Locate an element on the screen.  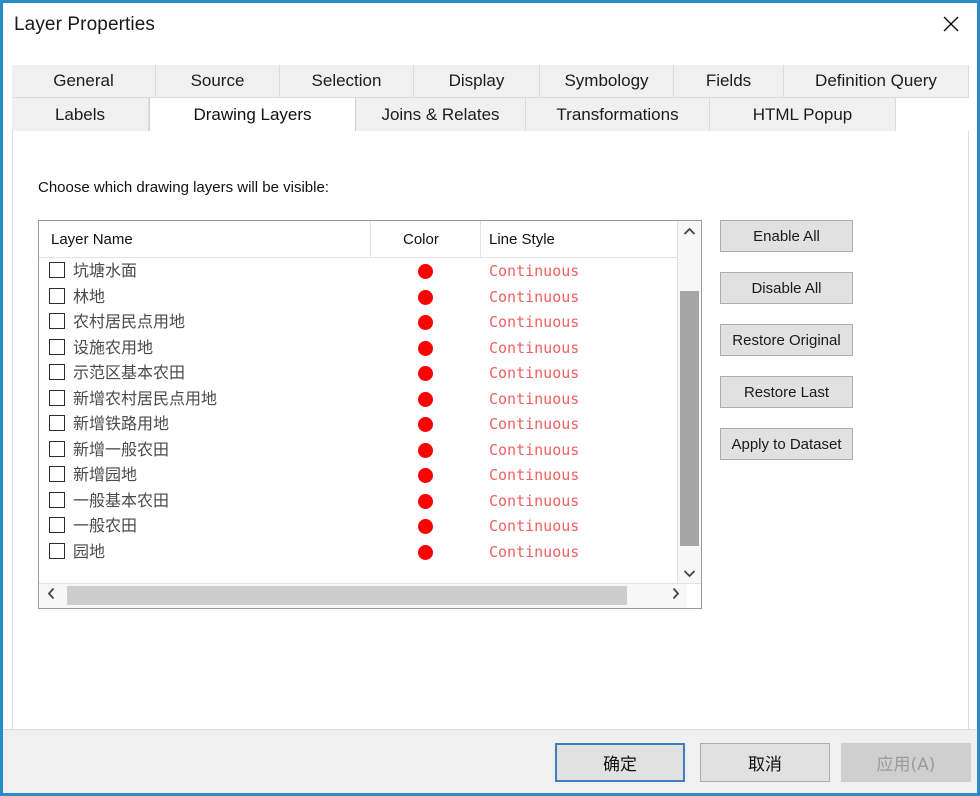
scroll-right-button is located at coordinates (675, 595).